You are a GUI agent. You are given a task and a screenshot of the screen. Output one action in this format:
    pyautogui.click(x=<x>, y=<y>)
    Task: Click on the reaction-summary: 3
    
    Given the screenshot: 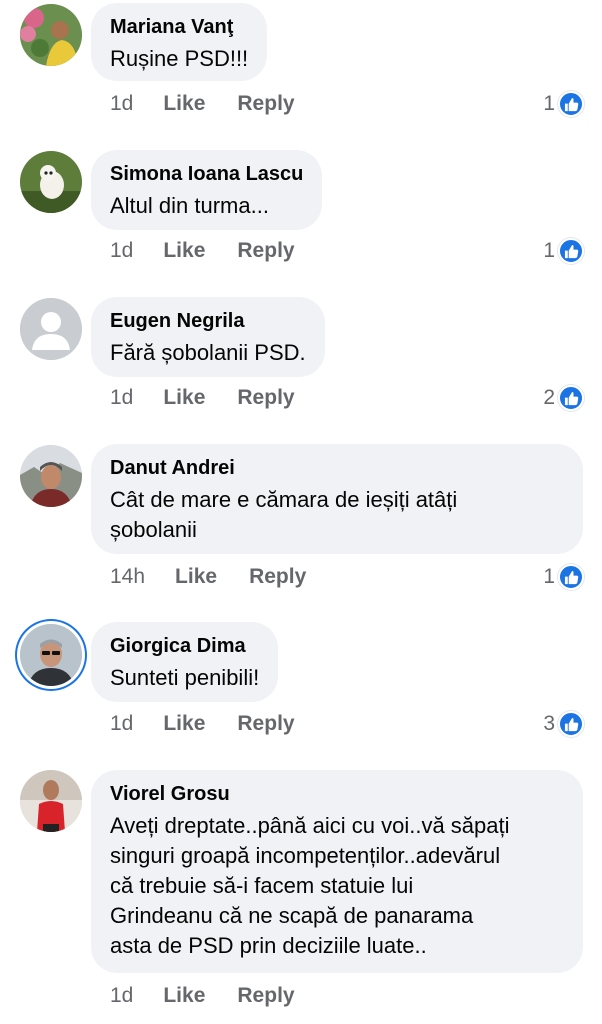 What is the action you would take?
    pyautogui.click(x=563, y=724)
    